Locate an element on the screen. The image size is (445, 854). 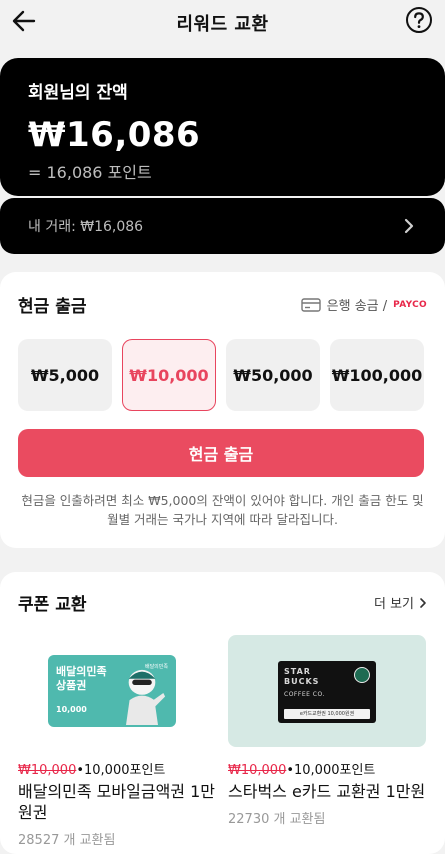
bank-transfer-label: 은행 송금 / is located at coordinates (357, 306).